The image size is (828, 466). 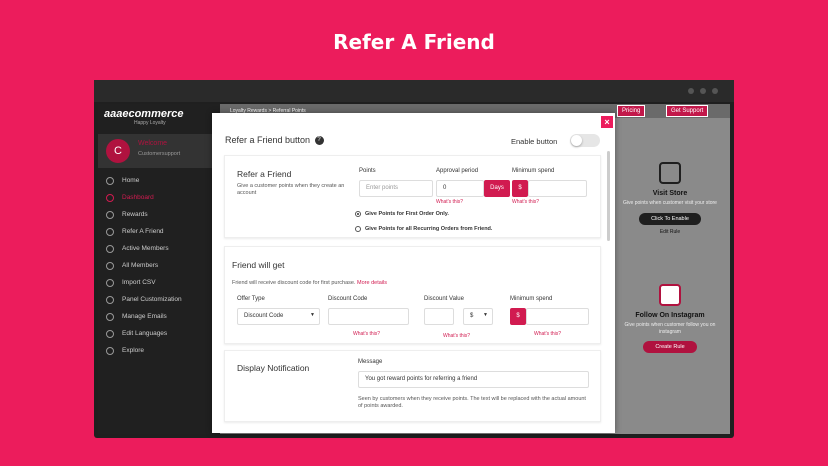 What do you see at coordinates (159, 197) in the screenshot?
I see `sidebar-item-dashboard: Dashboard` at bounding box center [159, 197].